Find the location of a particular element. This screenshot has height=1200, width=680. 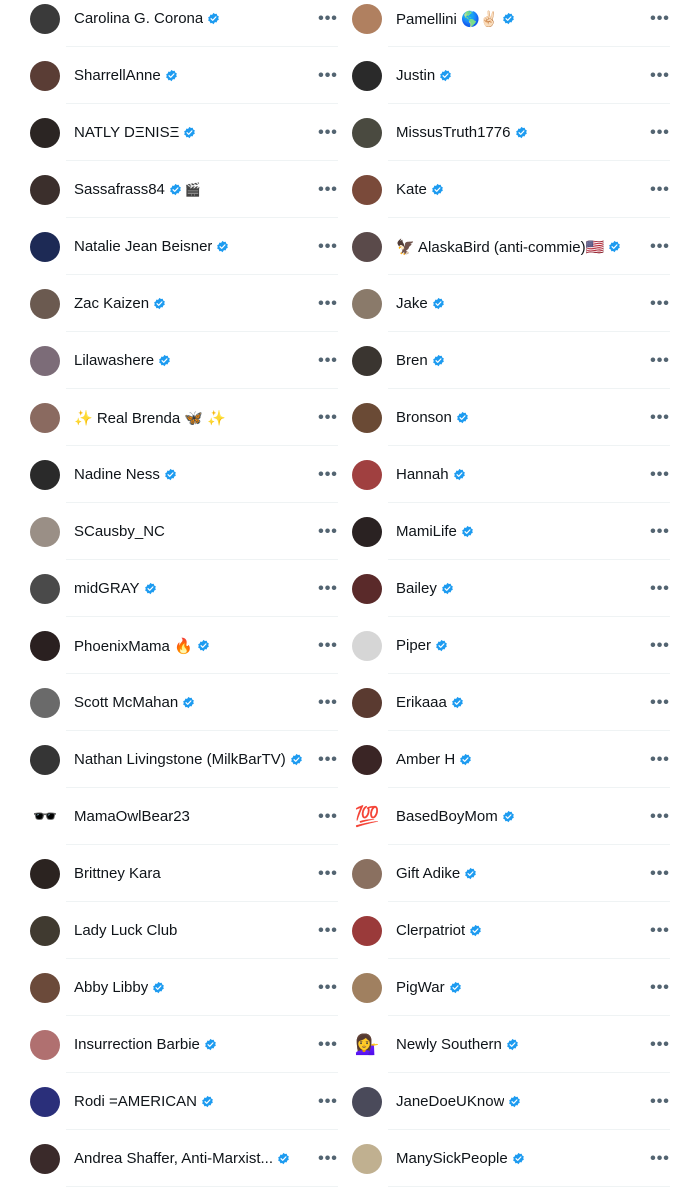

account-name: Amber H is located at coordinates (425, 759).